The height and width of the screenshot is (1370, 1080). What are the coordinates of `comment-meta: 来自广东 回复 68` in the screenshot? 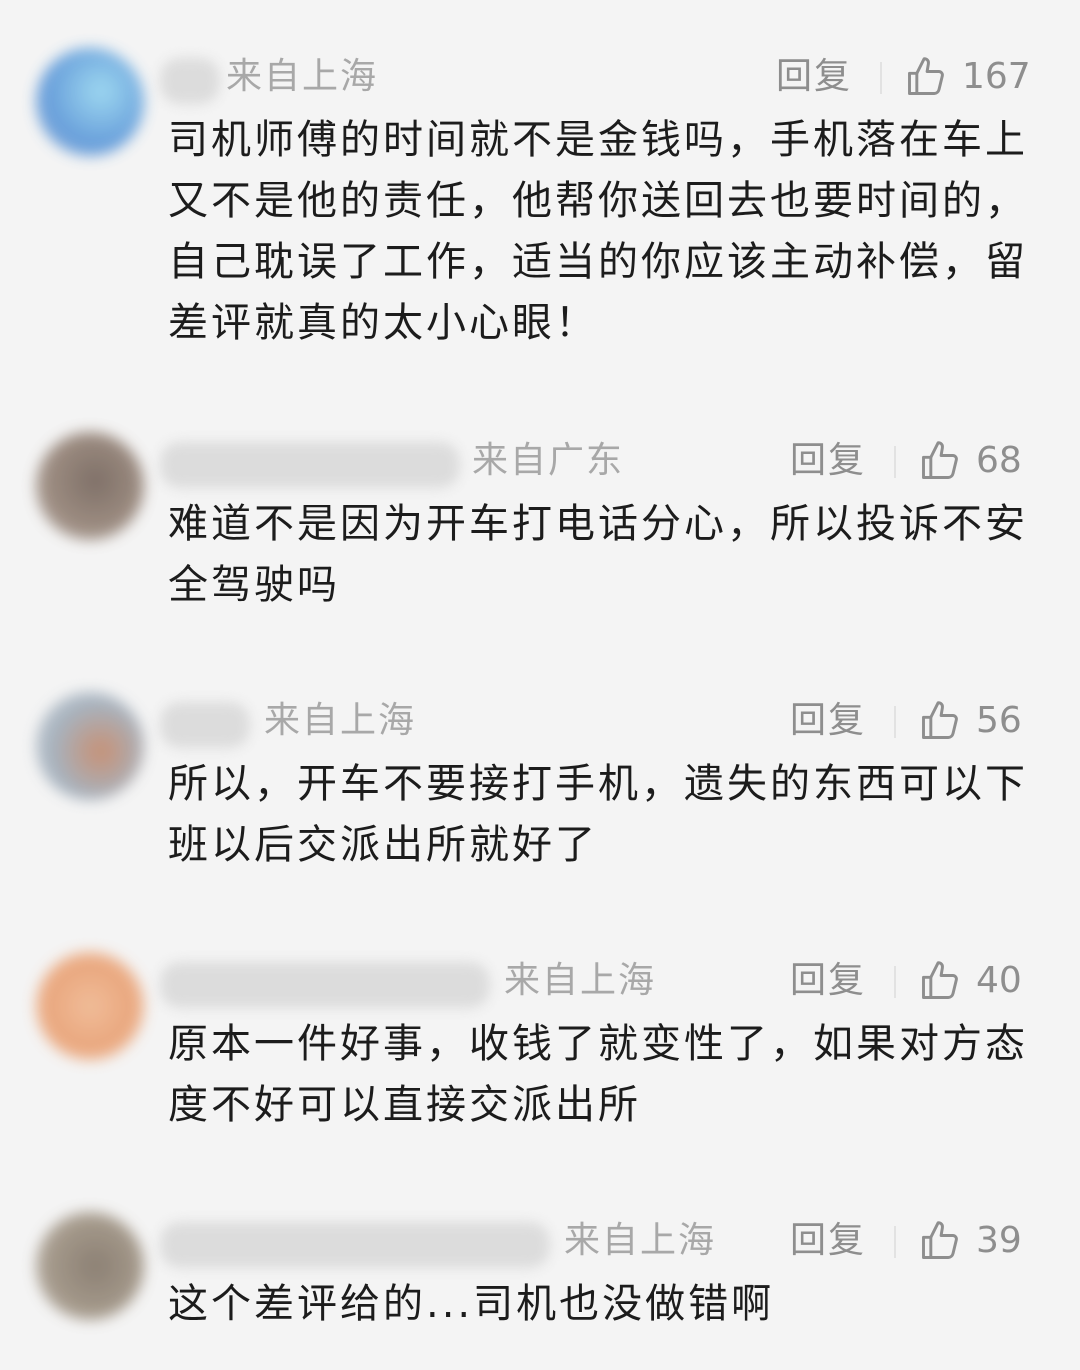 It's located at (540, 462).